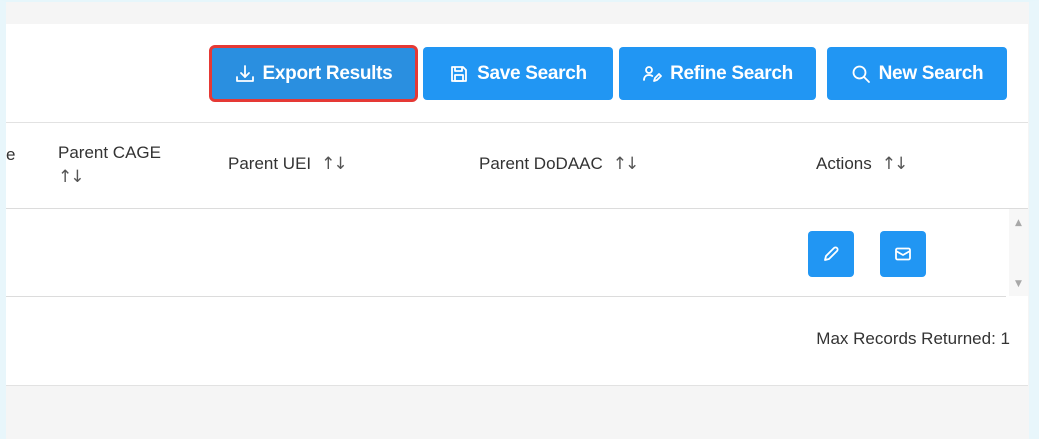 The image size is (1039, 439). What do you see at coordinates (844, 163) in the screenshot?
I see `column-header-actions-label: Actions` at bounding box center [844, 163].